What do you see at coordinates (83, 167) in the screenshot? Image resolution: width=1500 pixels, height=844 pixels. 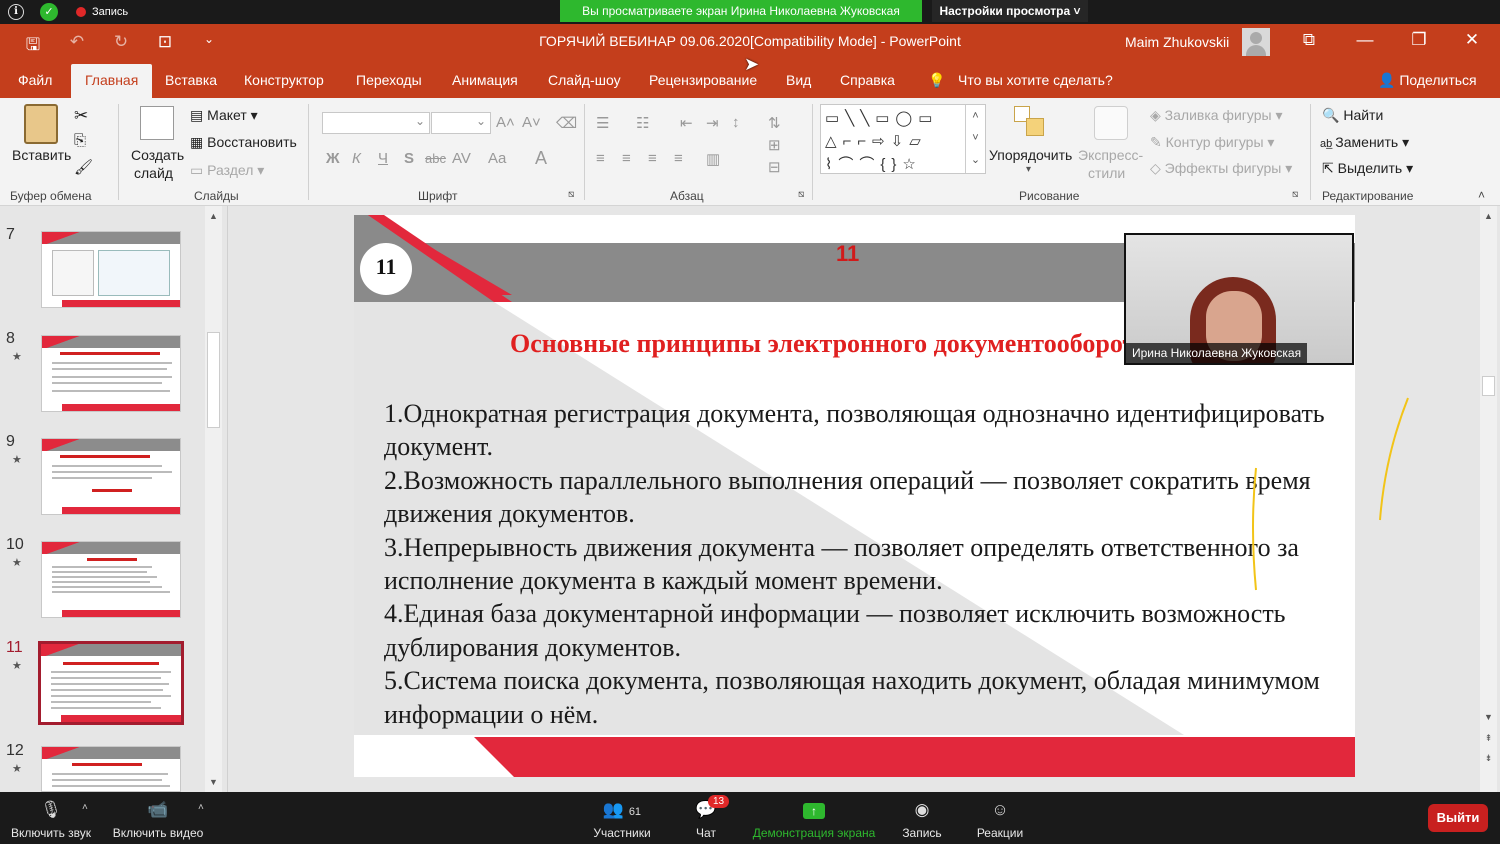 I see `format-painter-icon: 🖌` at bounding box center [83, 167].